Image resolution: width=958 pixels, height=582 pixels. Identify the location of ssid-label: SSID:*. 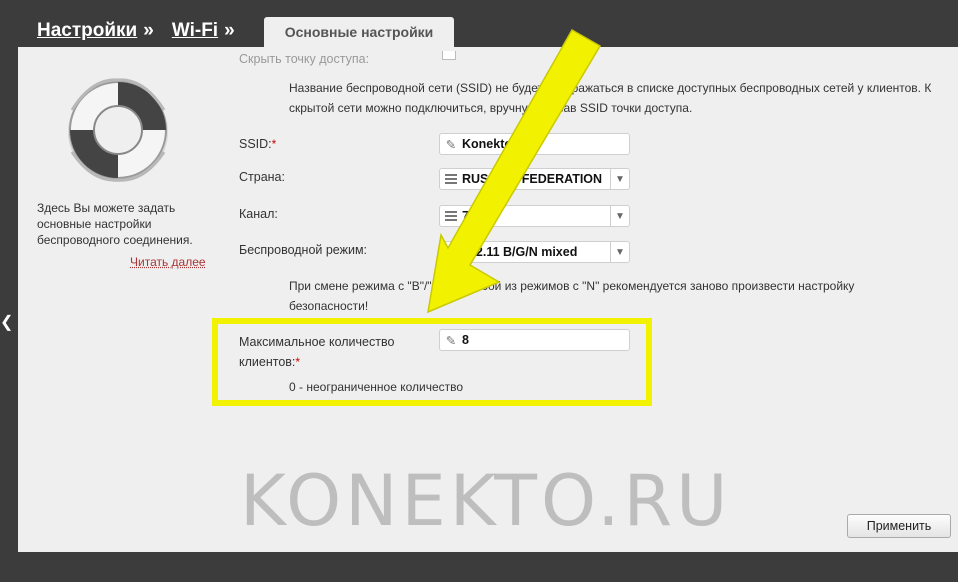
(258, 144).